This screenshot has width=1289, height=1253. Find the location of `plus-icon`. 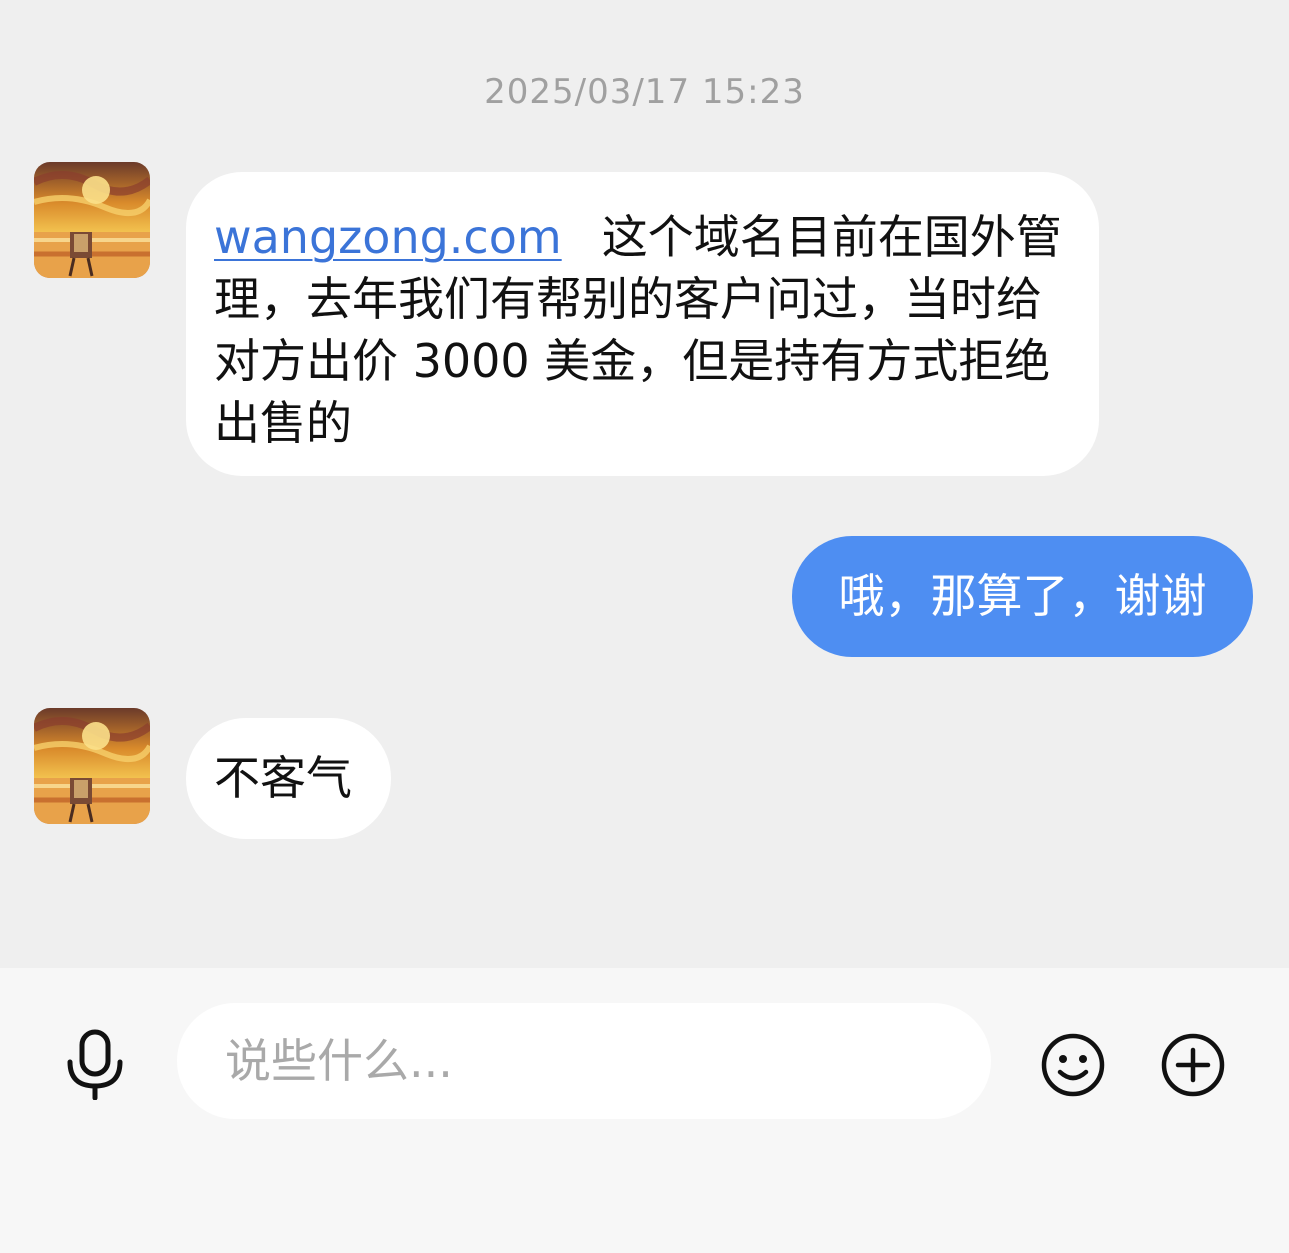

plus-icon is located at coordinates (1193, 1065).